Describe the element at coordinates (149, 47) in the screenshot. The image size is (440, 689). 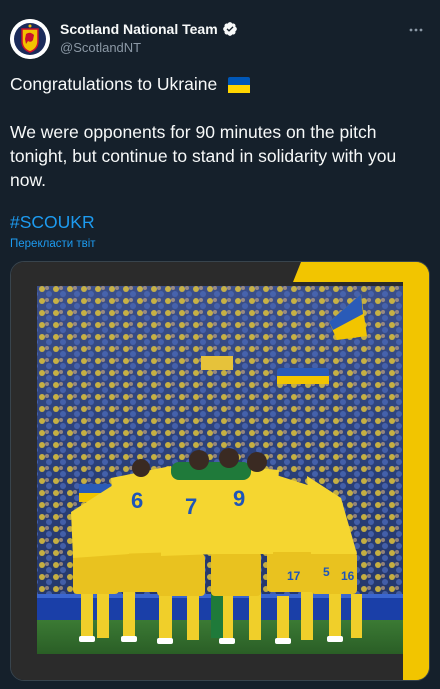
I see `author-handle: @ScotlandNT` at that location.